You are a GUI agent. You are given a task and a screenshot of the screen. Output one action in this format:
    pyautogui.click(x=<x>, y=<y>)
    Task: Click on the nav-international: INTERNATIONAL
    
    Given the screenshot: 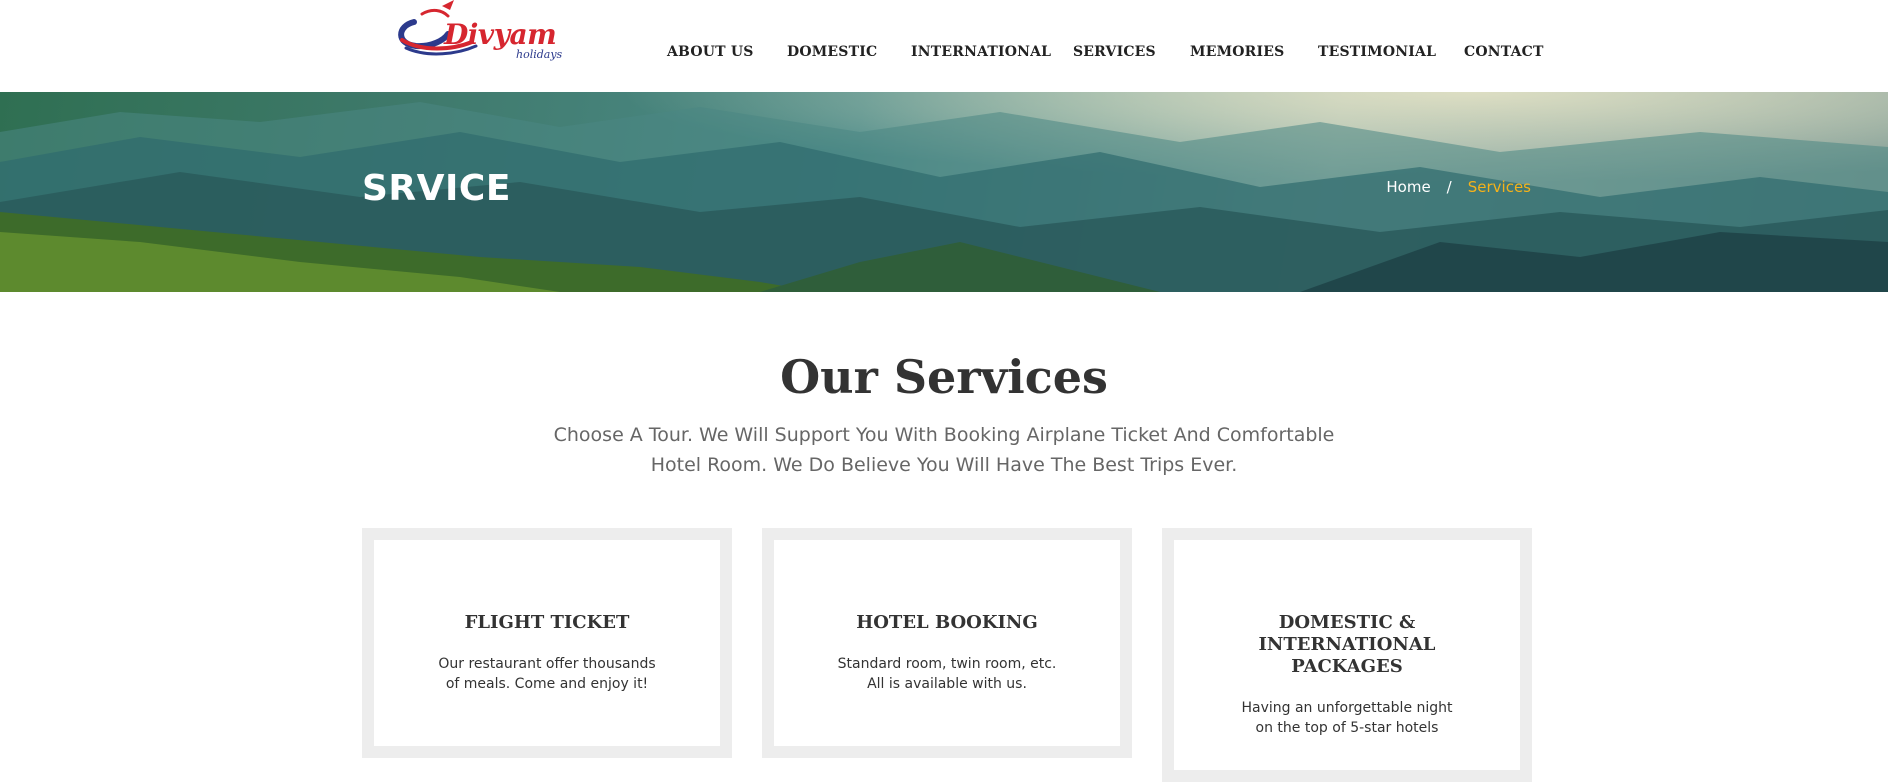 What is the action you would take?
    pyautogui.click(x=981, y=52)
    